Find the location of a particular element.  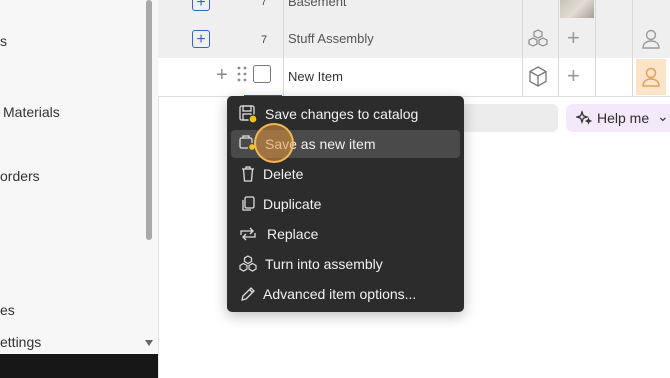

sidebar-scroll-thumb is located at coordinates (149, 120).